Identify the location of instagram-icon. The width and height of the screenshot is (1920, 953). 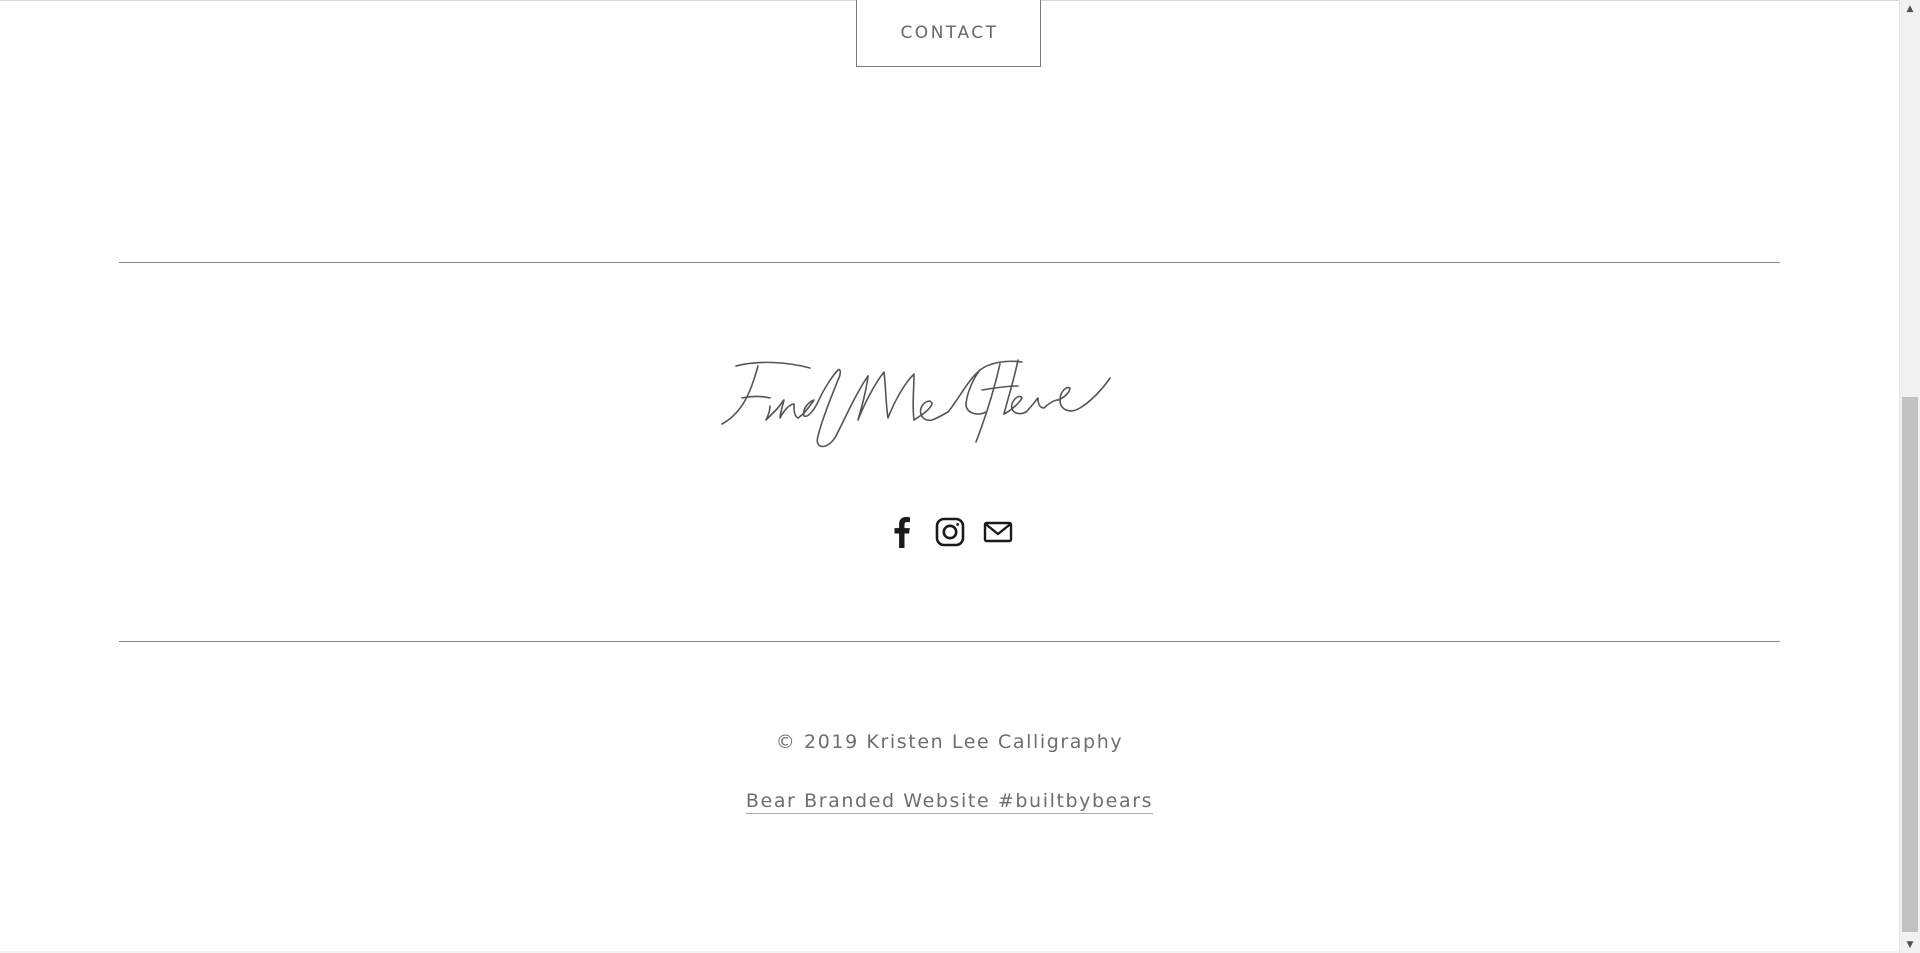
(949, 532).